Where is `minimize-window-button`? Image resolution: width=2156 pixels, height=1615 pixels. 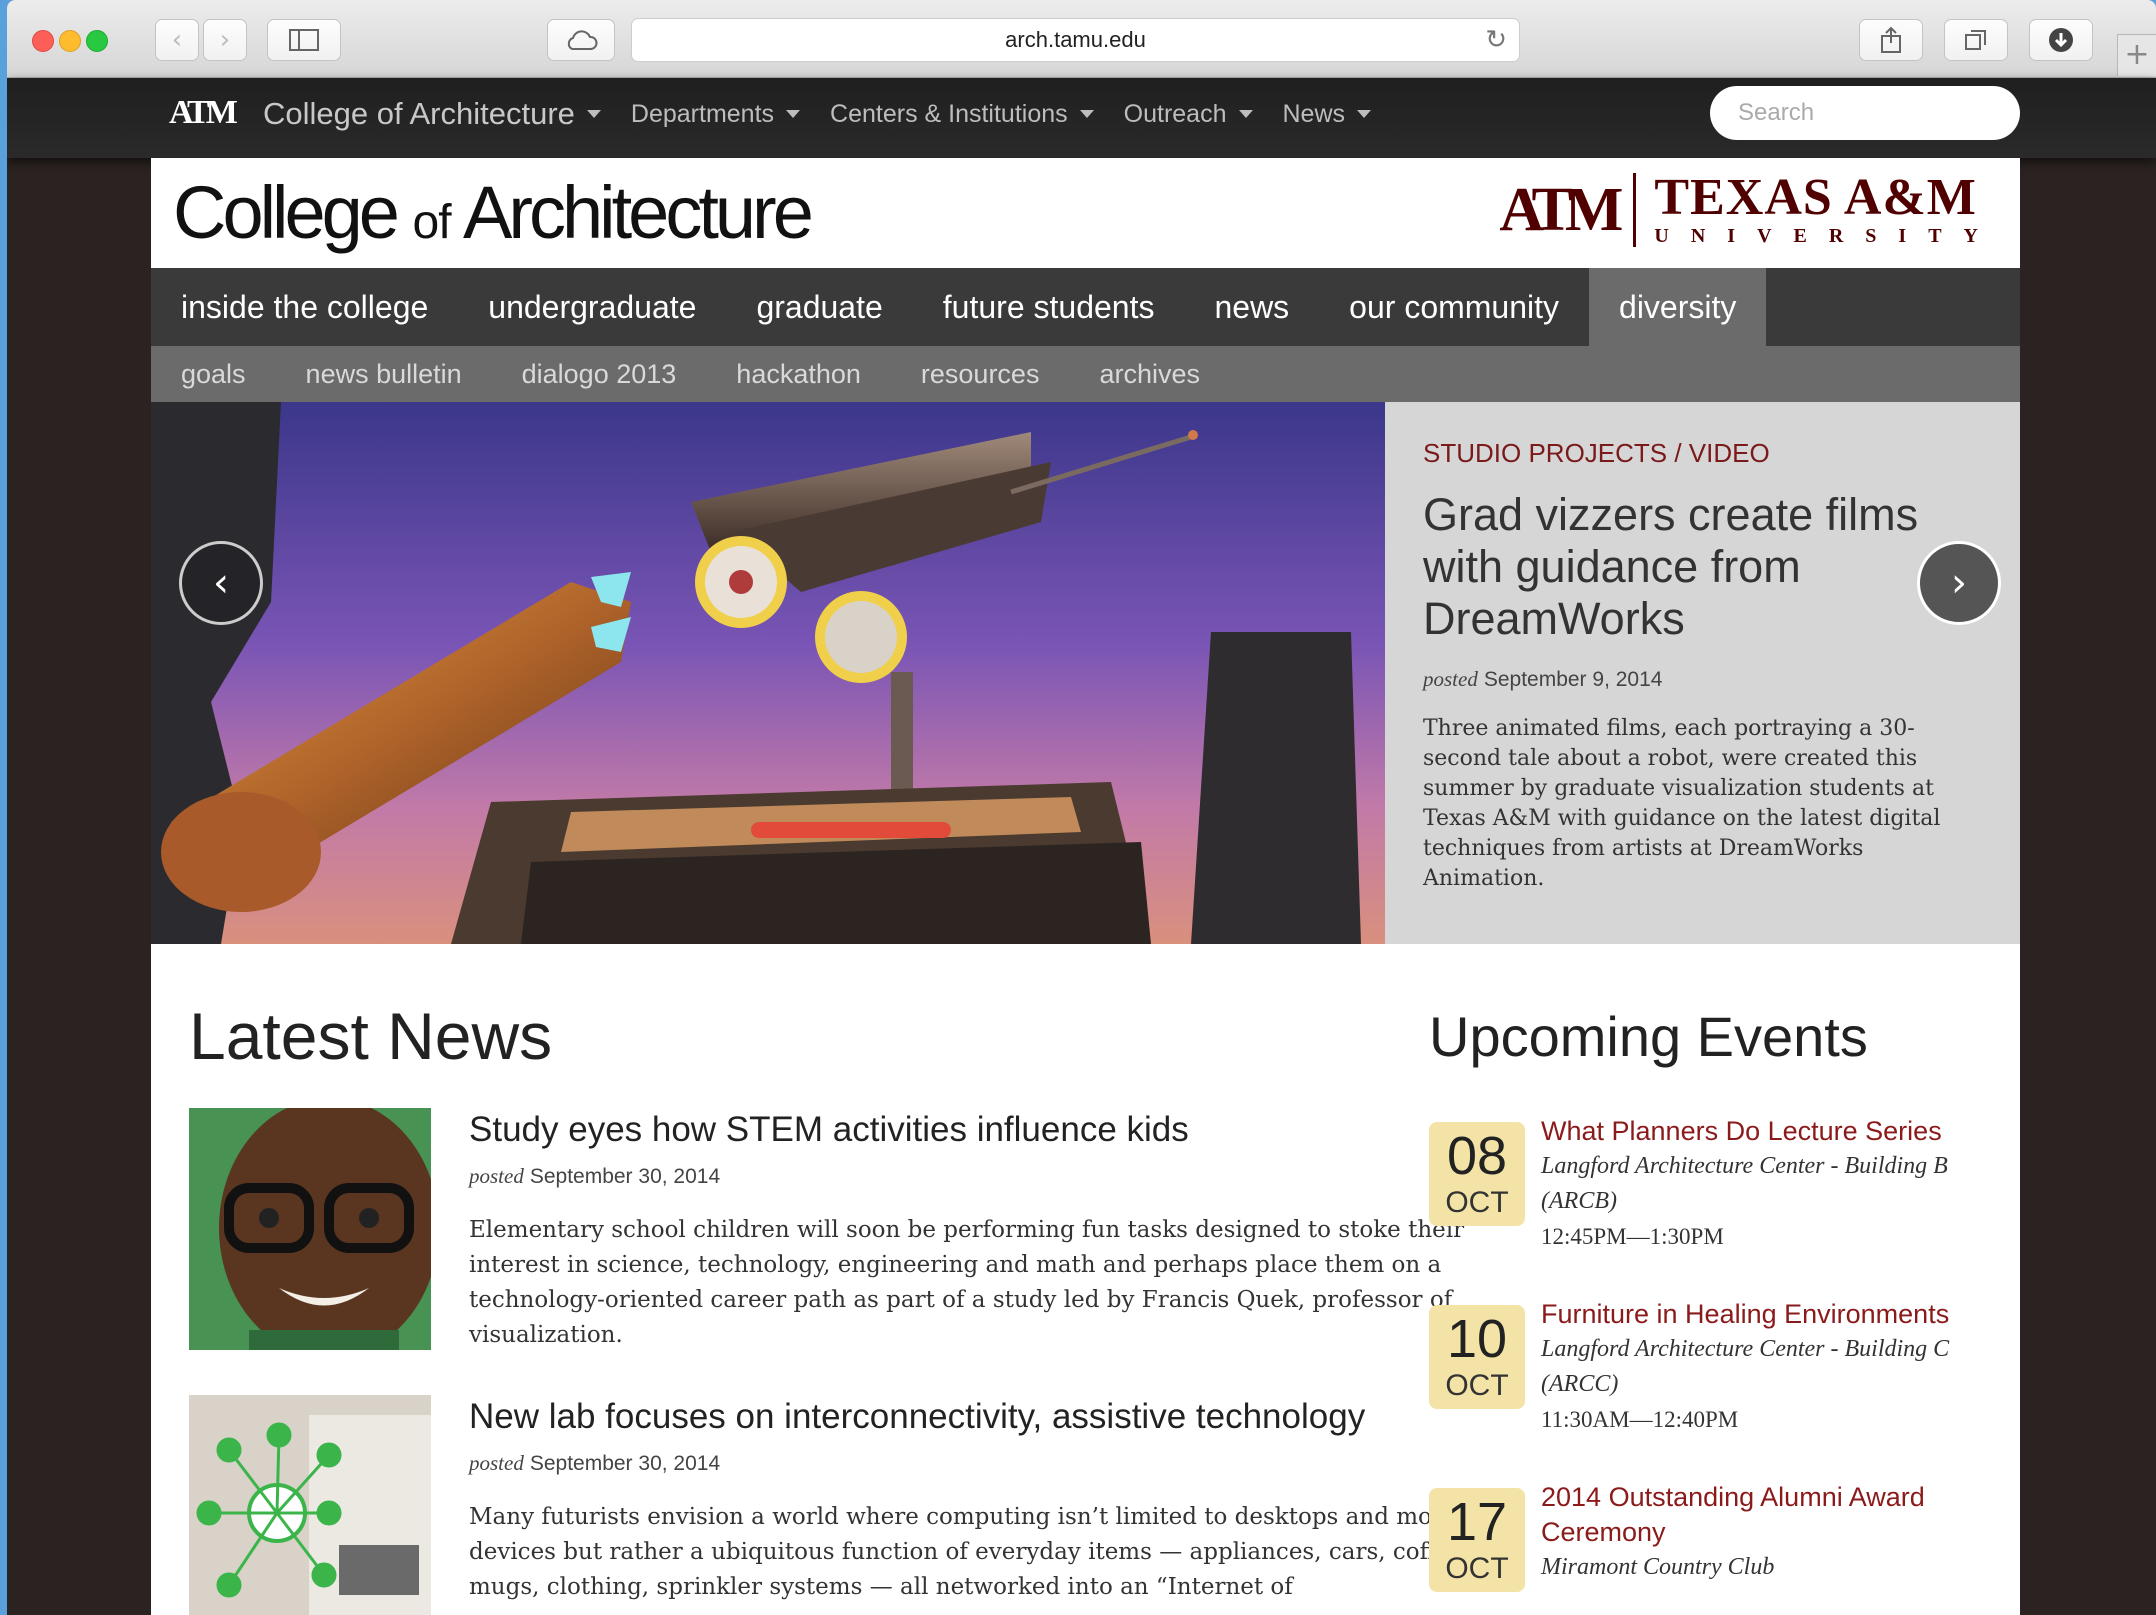 minimize-window-button is located at coordinates (70, 41).